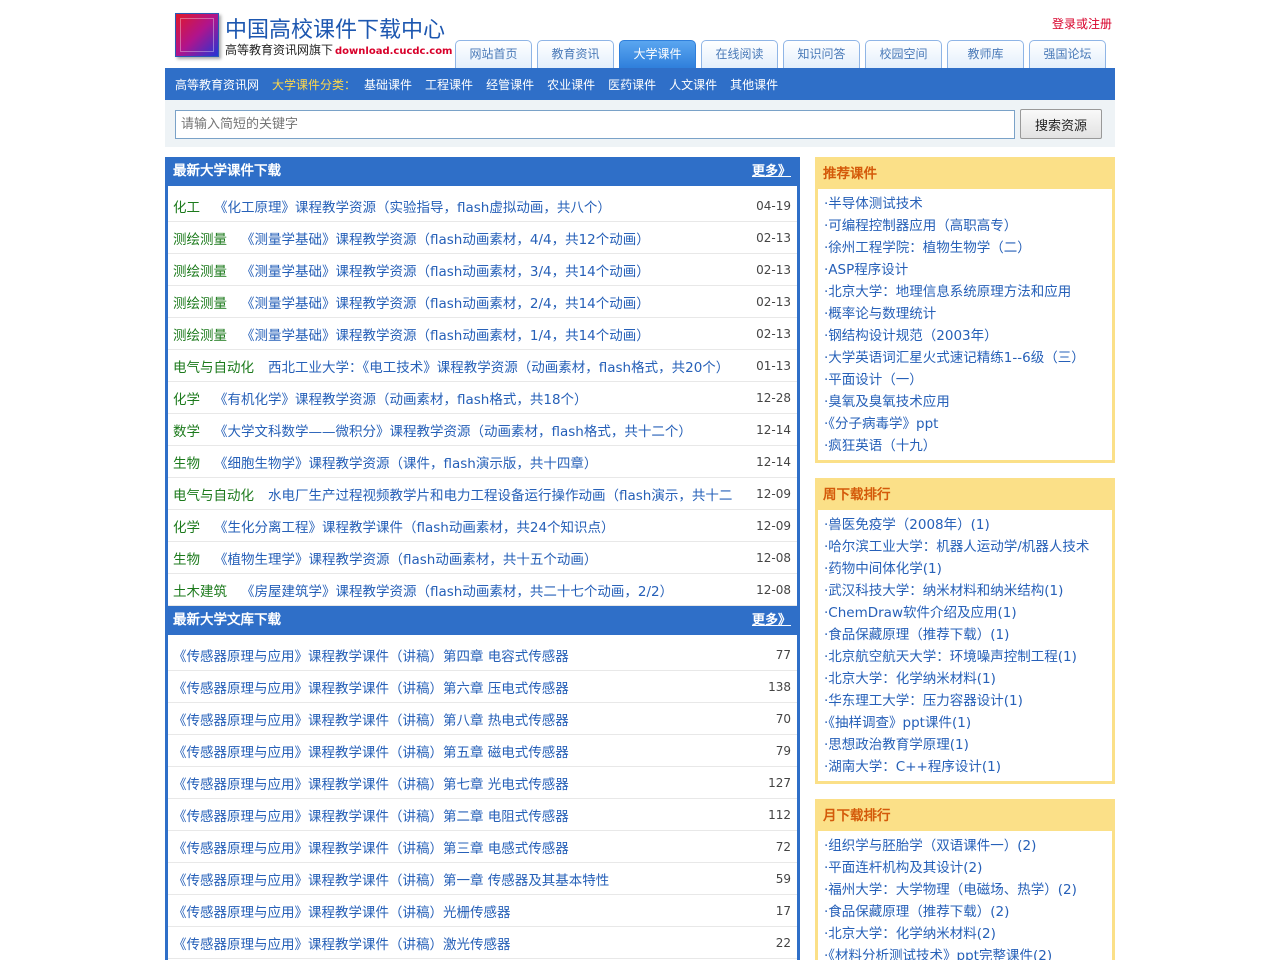 The height and width of the screenshot is (960, 1280). Describe the element at coordinates (968, 358) in the screenshot. I see `recommended-item-link: ·大学英语词汇星火式速记精练1--6级（三）` at that location.